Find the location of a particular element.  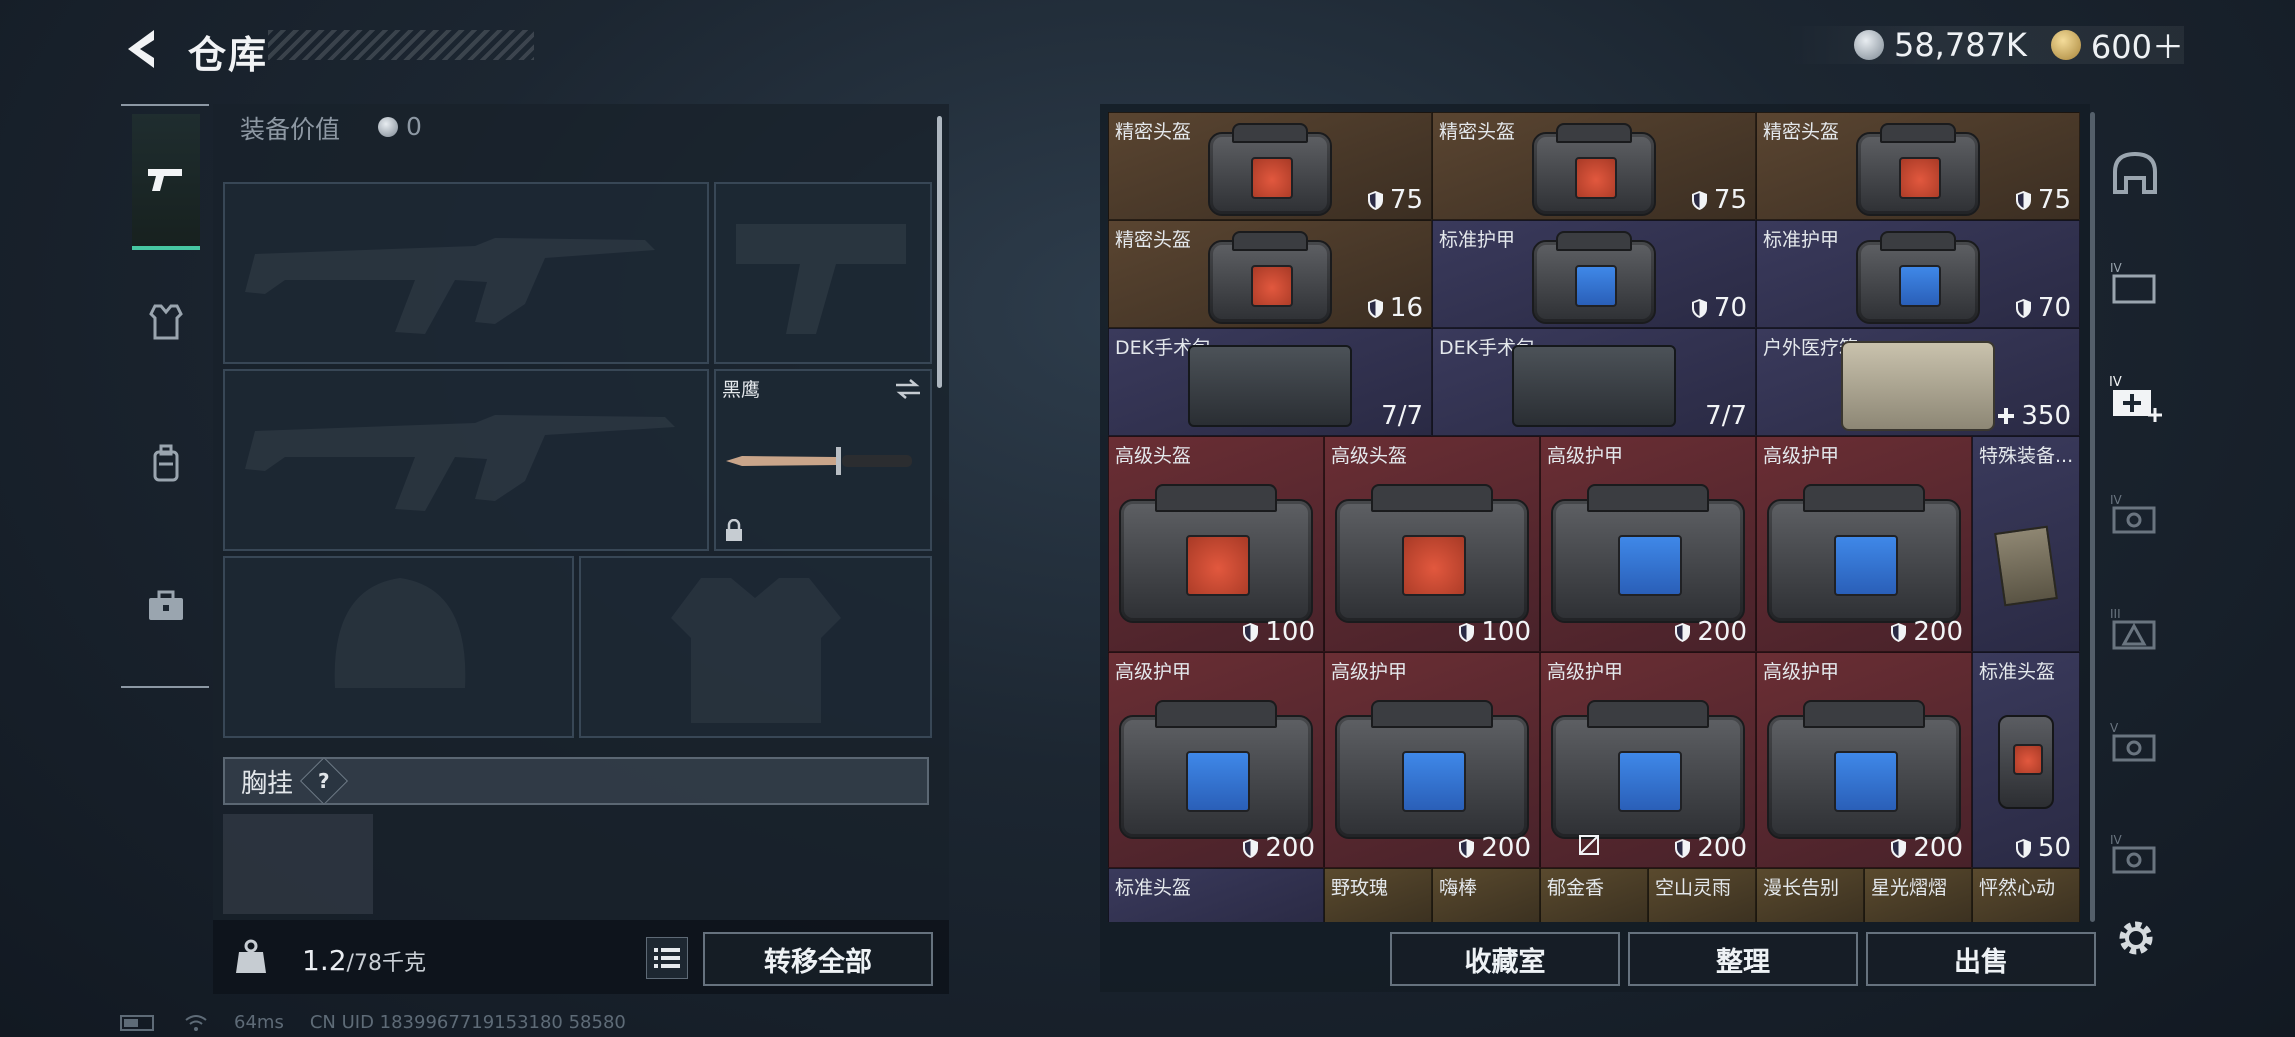

helmet-slot is located at coordinates (398, 647).